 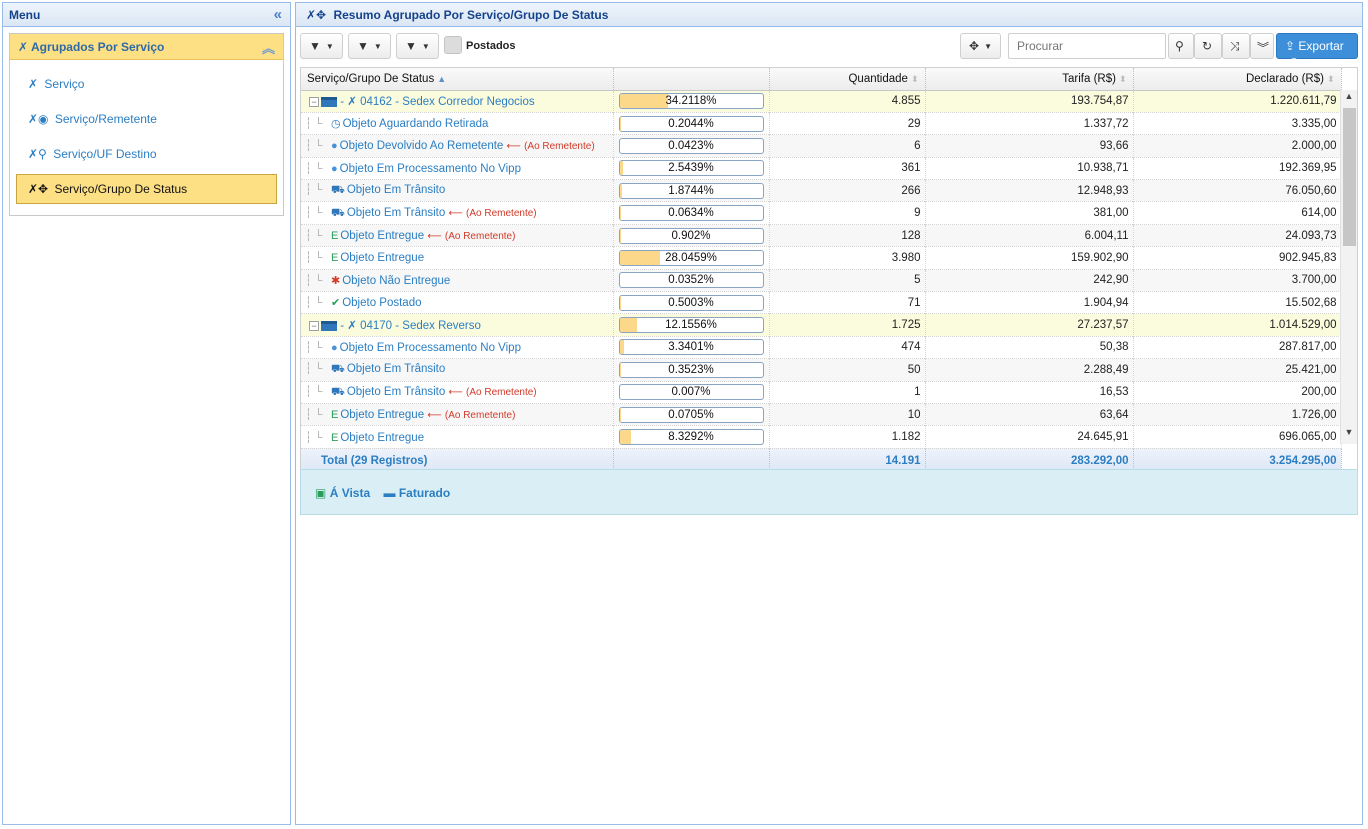 What do you see at coordinates (453, 45) in the screenshot?
I see `postados-checkbox` at bounding box center [453, 45].